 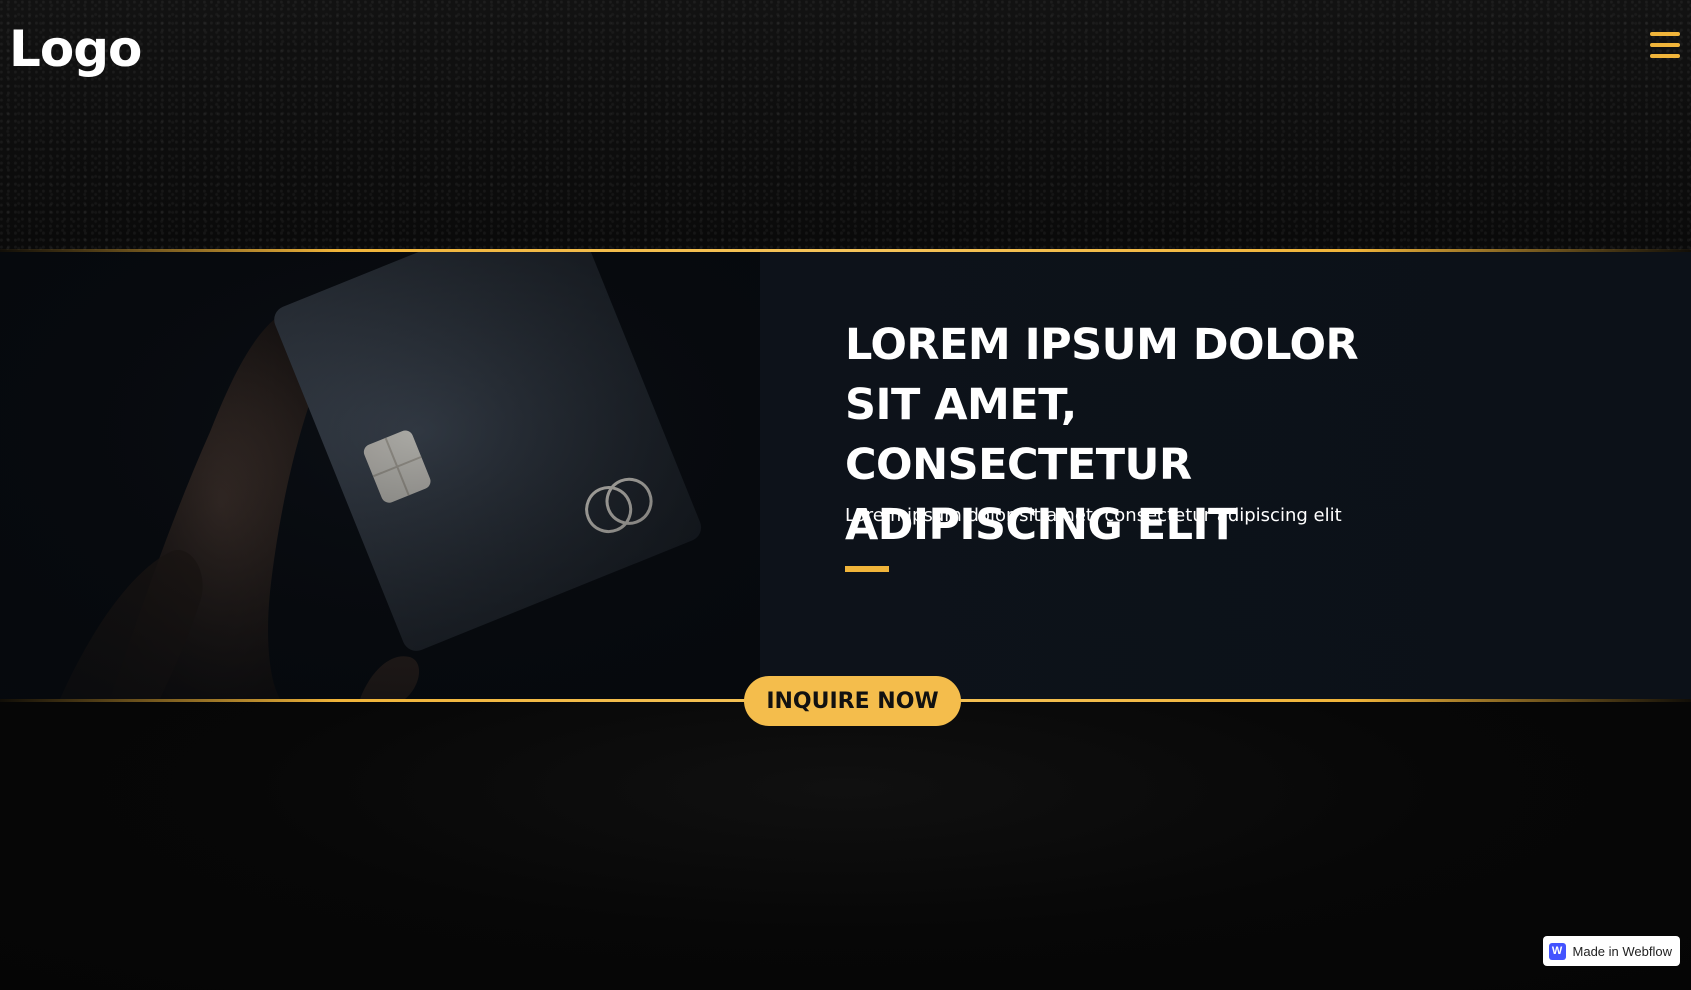 I want to click on made-in-webflow-badge: W Made in Webflow, so click(x=1611, y=951).